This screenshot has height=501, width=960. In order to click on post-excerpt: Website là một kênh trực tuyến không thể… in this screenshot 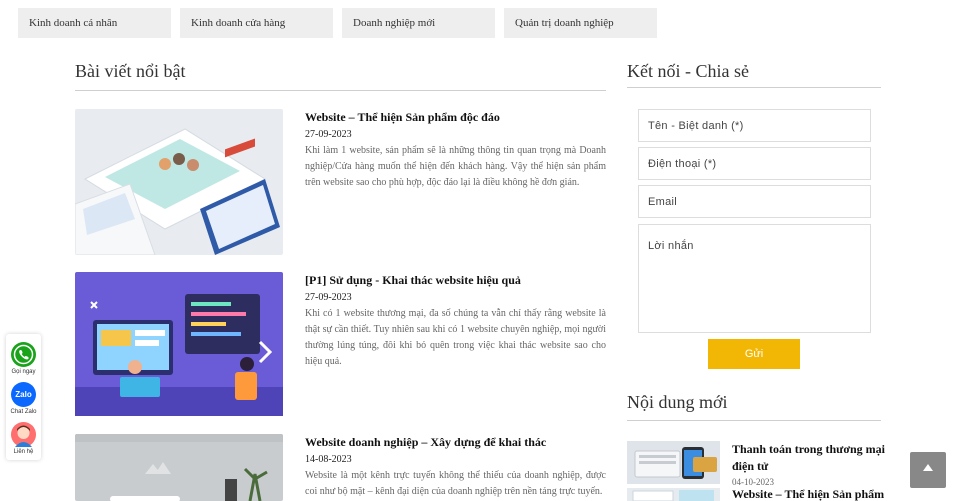, I will do `click(455, 483)`.